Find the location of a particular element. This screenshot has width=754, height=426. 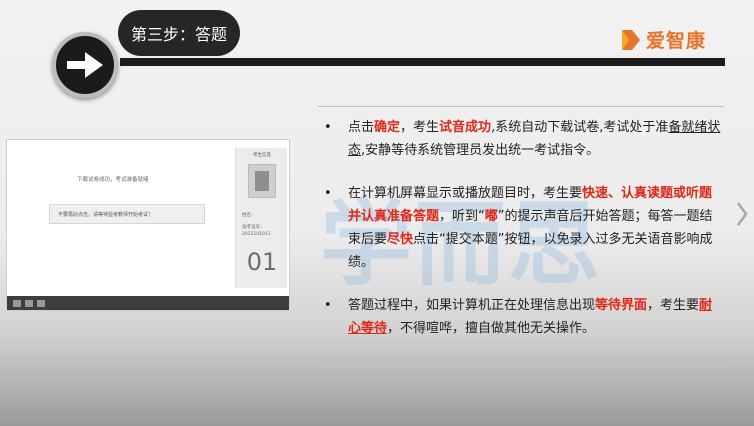

highlighted-text: 确定 is located at coordinates (387, 127).